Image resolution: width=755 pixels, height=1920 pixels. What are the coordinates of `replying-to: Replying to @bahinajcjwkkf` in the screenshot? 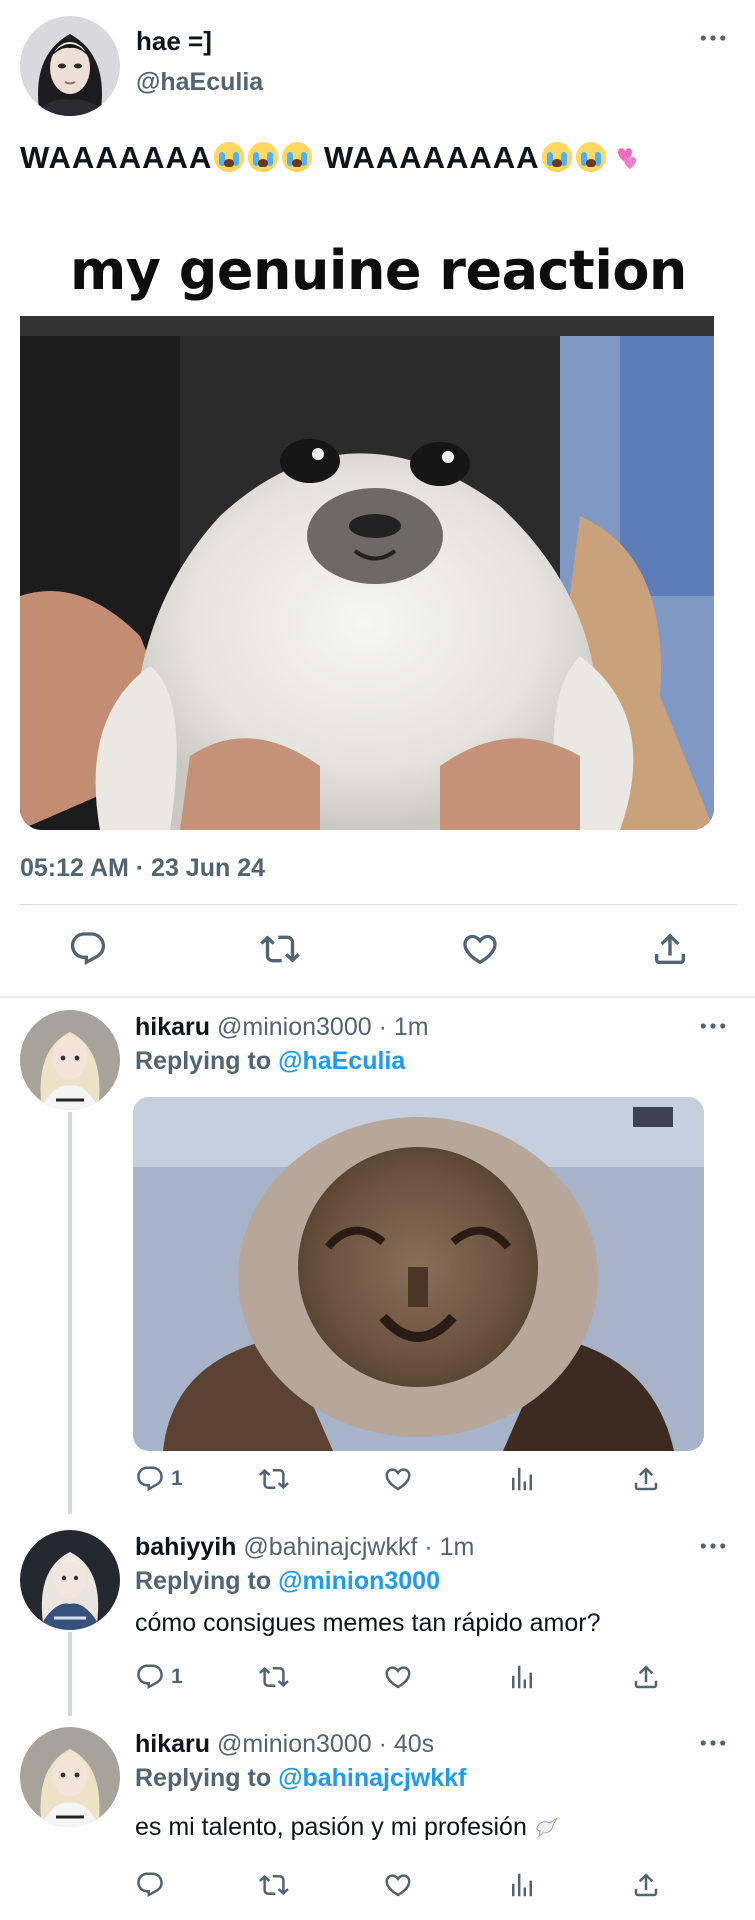 It's located at (300, 1778).